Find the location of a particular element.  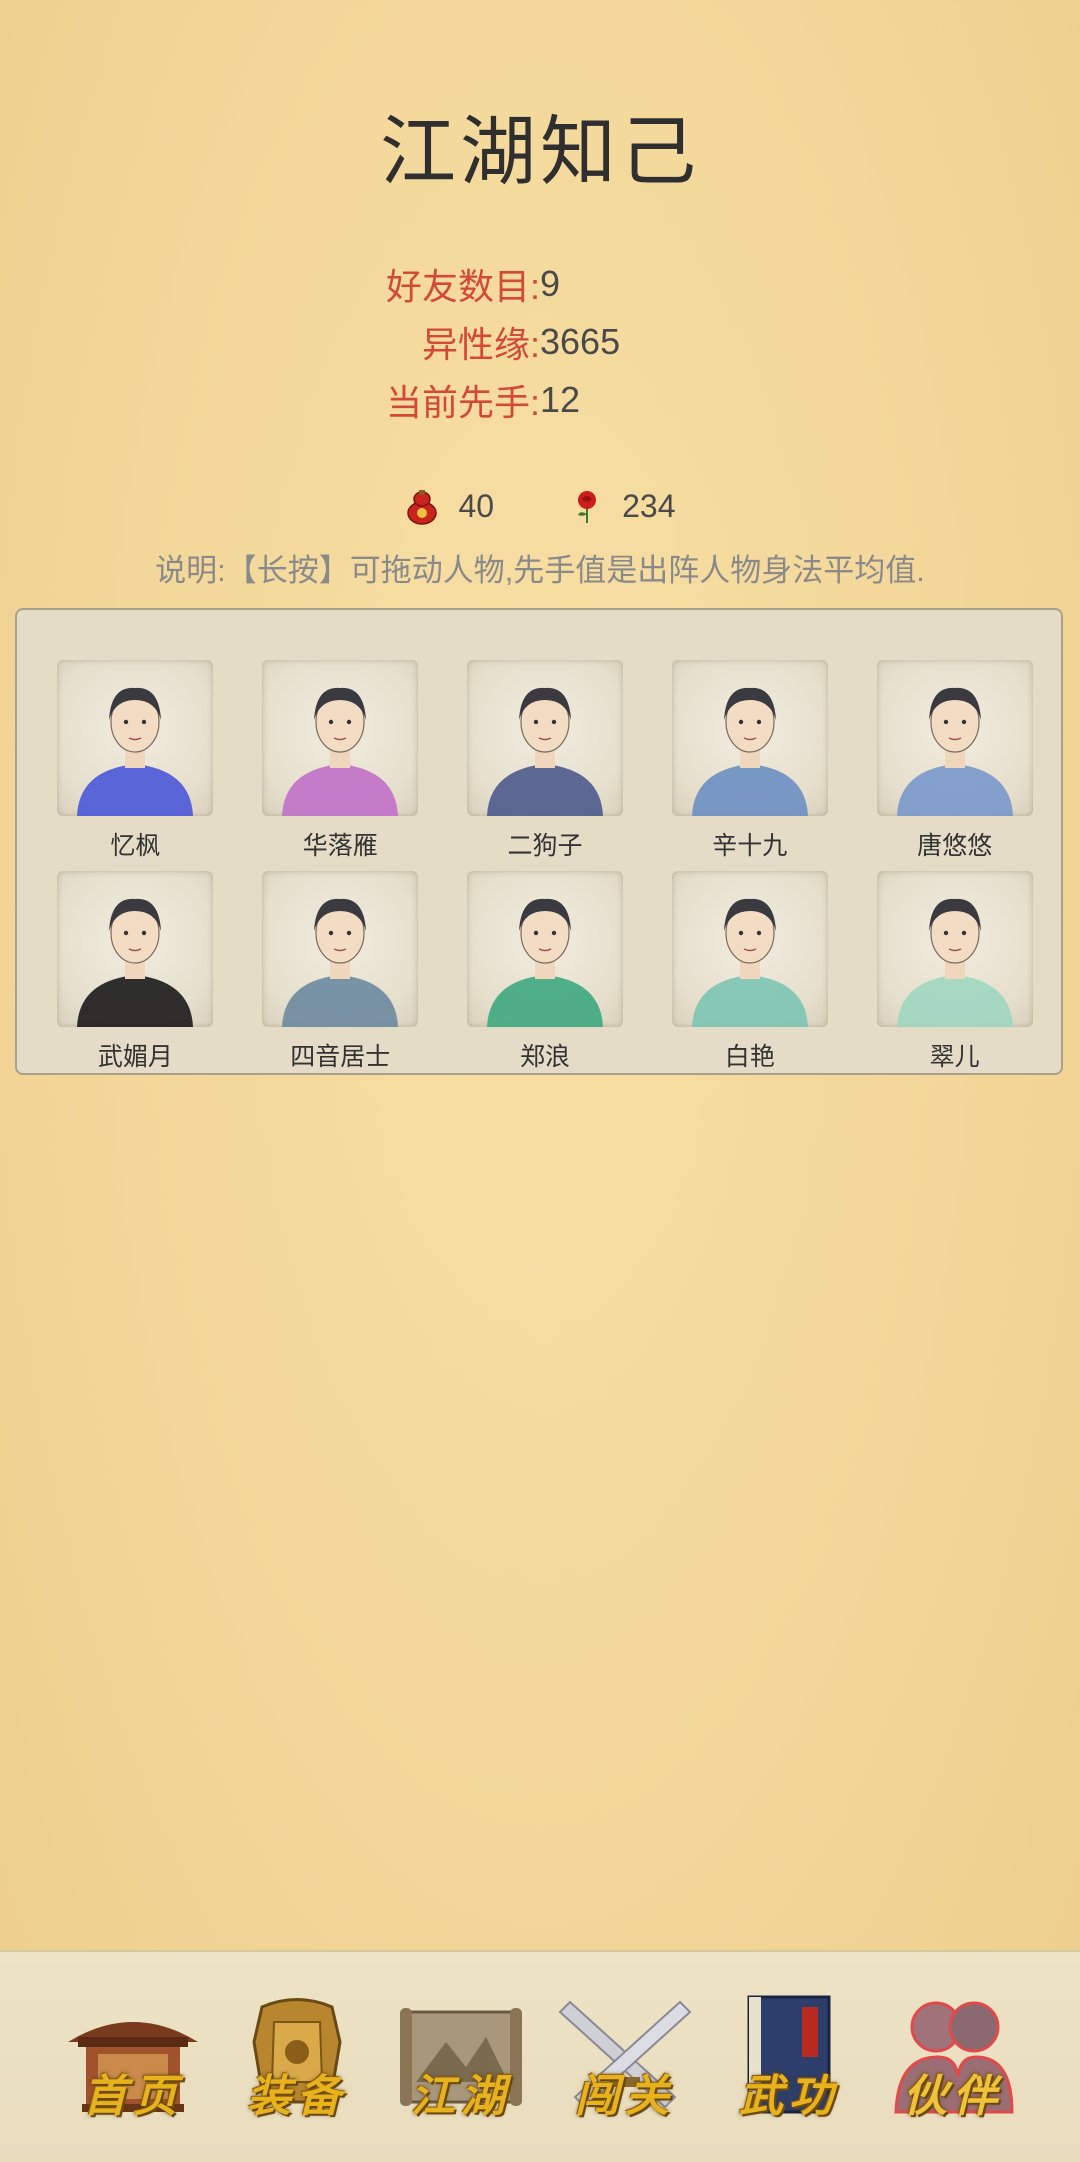

friend-card: 辛十九 is located at coordinates (749, 765).